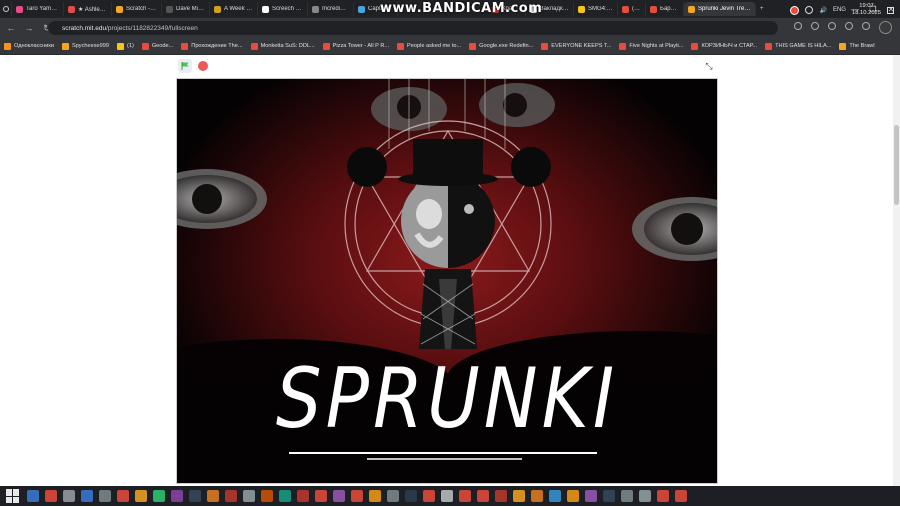 The width and height of the screenshot is (900, 506). What do you see at coordinates (856, 46) in the screenshot?
I see `bookmark-item: The Brawl` at bounding box center [856, 46].